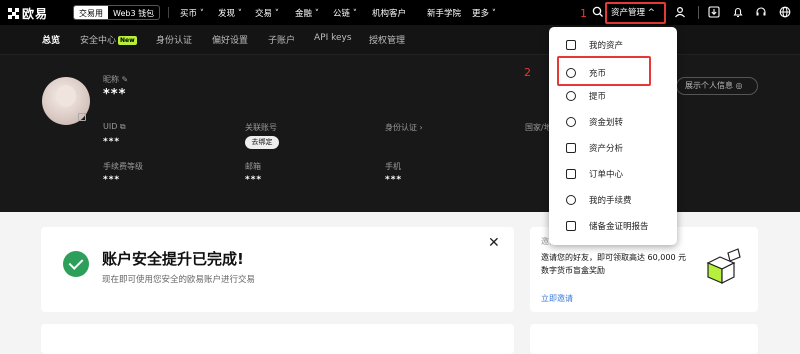  I want to click on nav-item-label: 机构客户, so click(389, 14).